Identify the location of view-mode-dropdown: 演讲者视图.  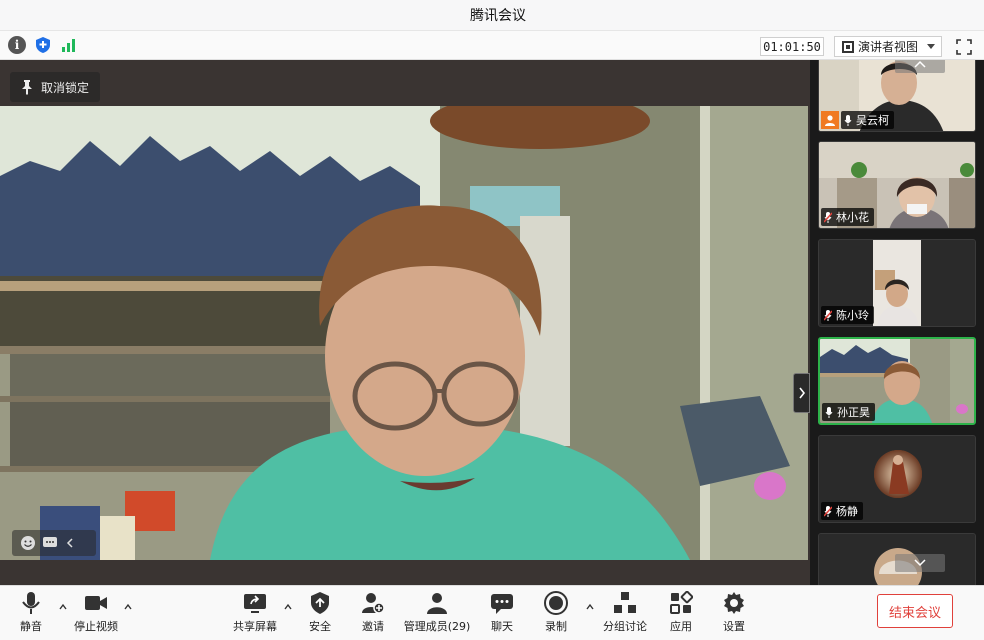
(888, 46).